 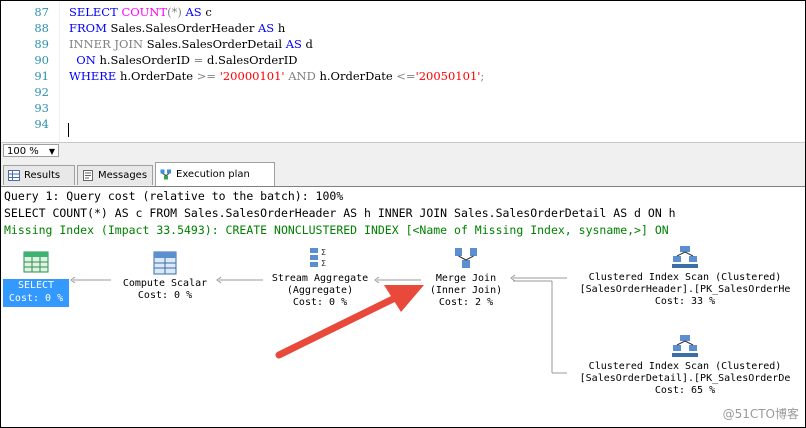 I want to click on code-line-89: INNER JOIN Sales.SalesOrderDetail AS d, so click(x=191, y=44).